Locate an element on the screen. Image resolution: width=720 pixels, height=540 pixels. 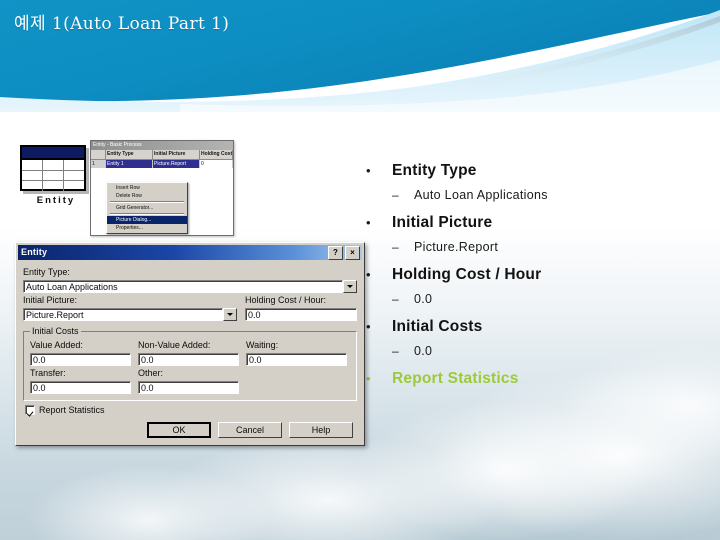
cancel-button: Cancel is located at coordinates (250, 430).